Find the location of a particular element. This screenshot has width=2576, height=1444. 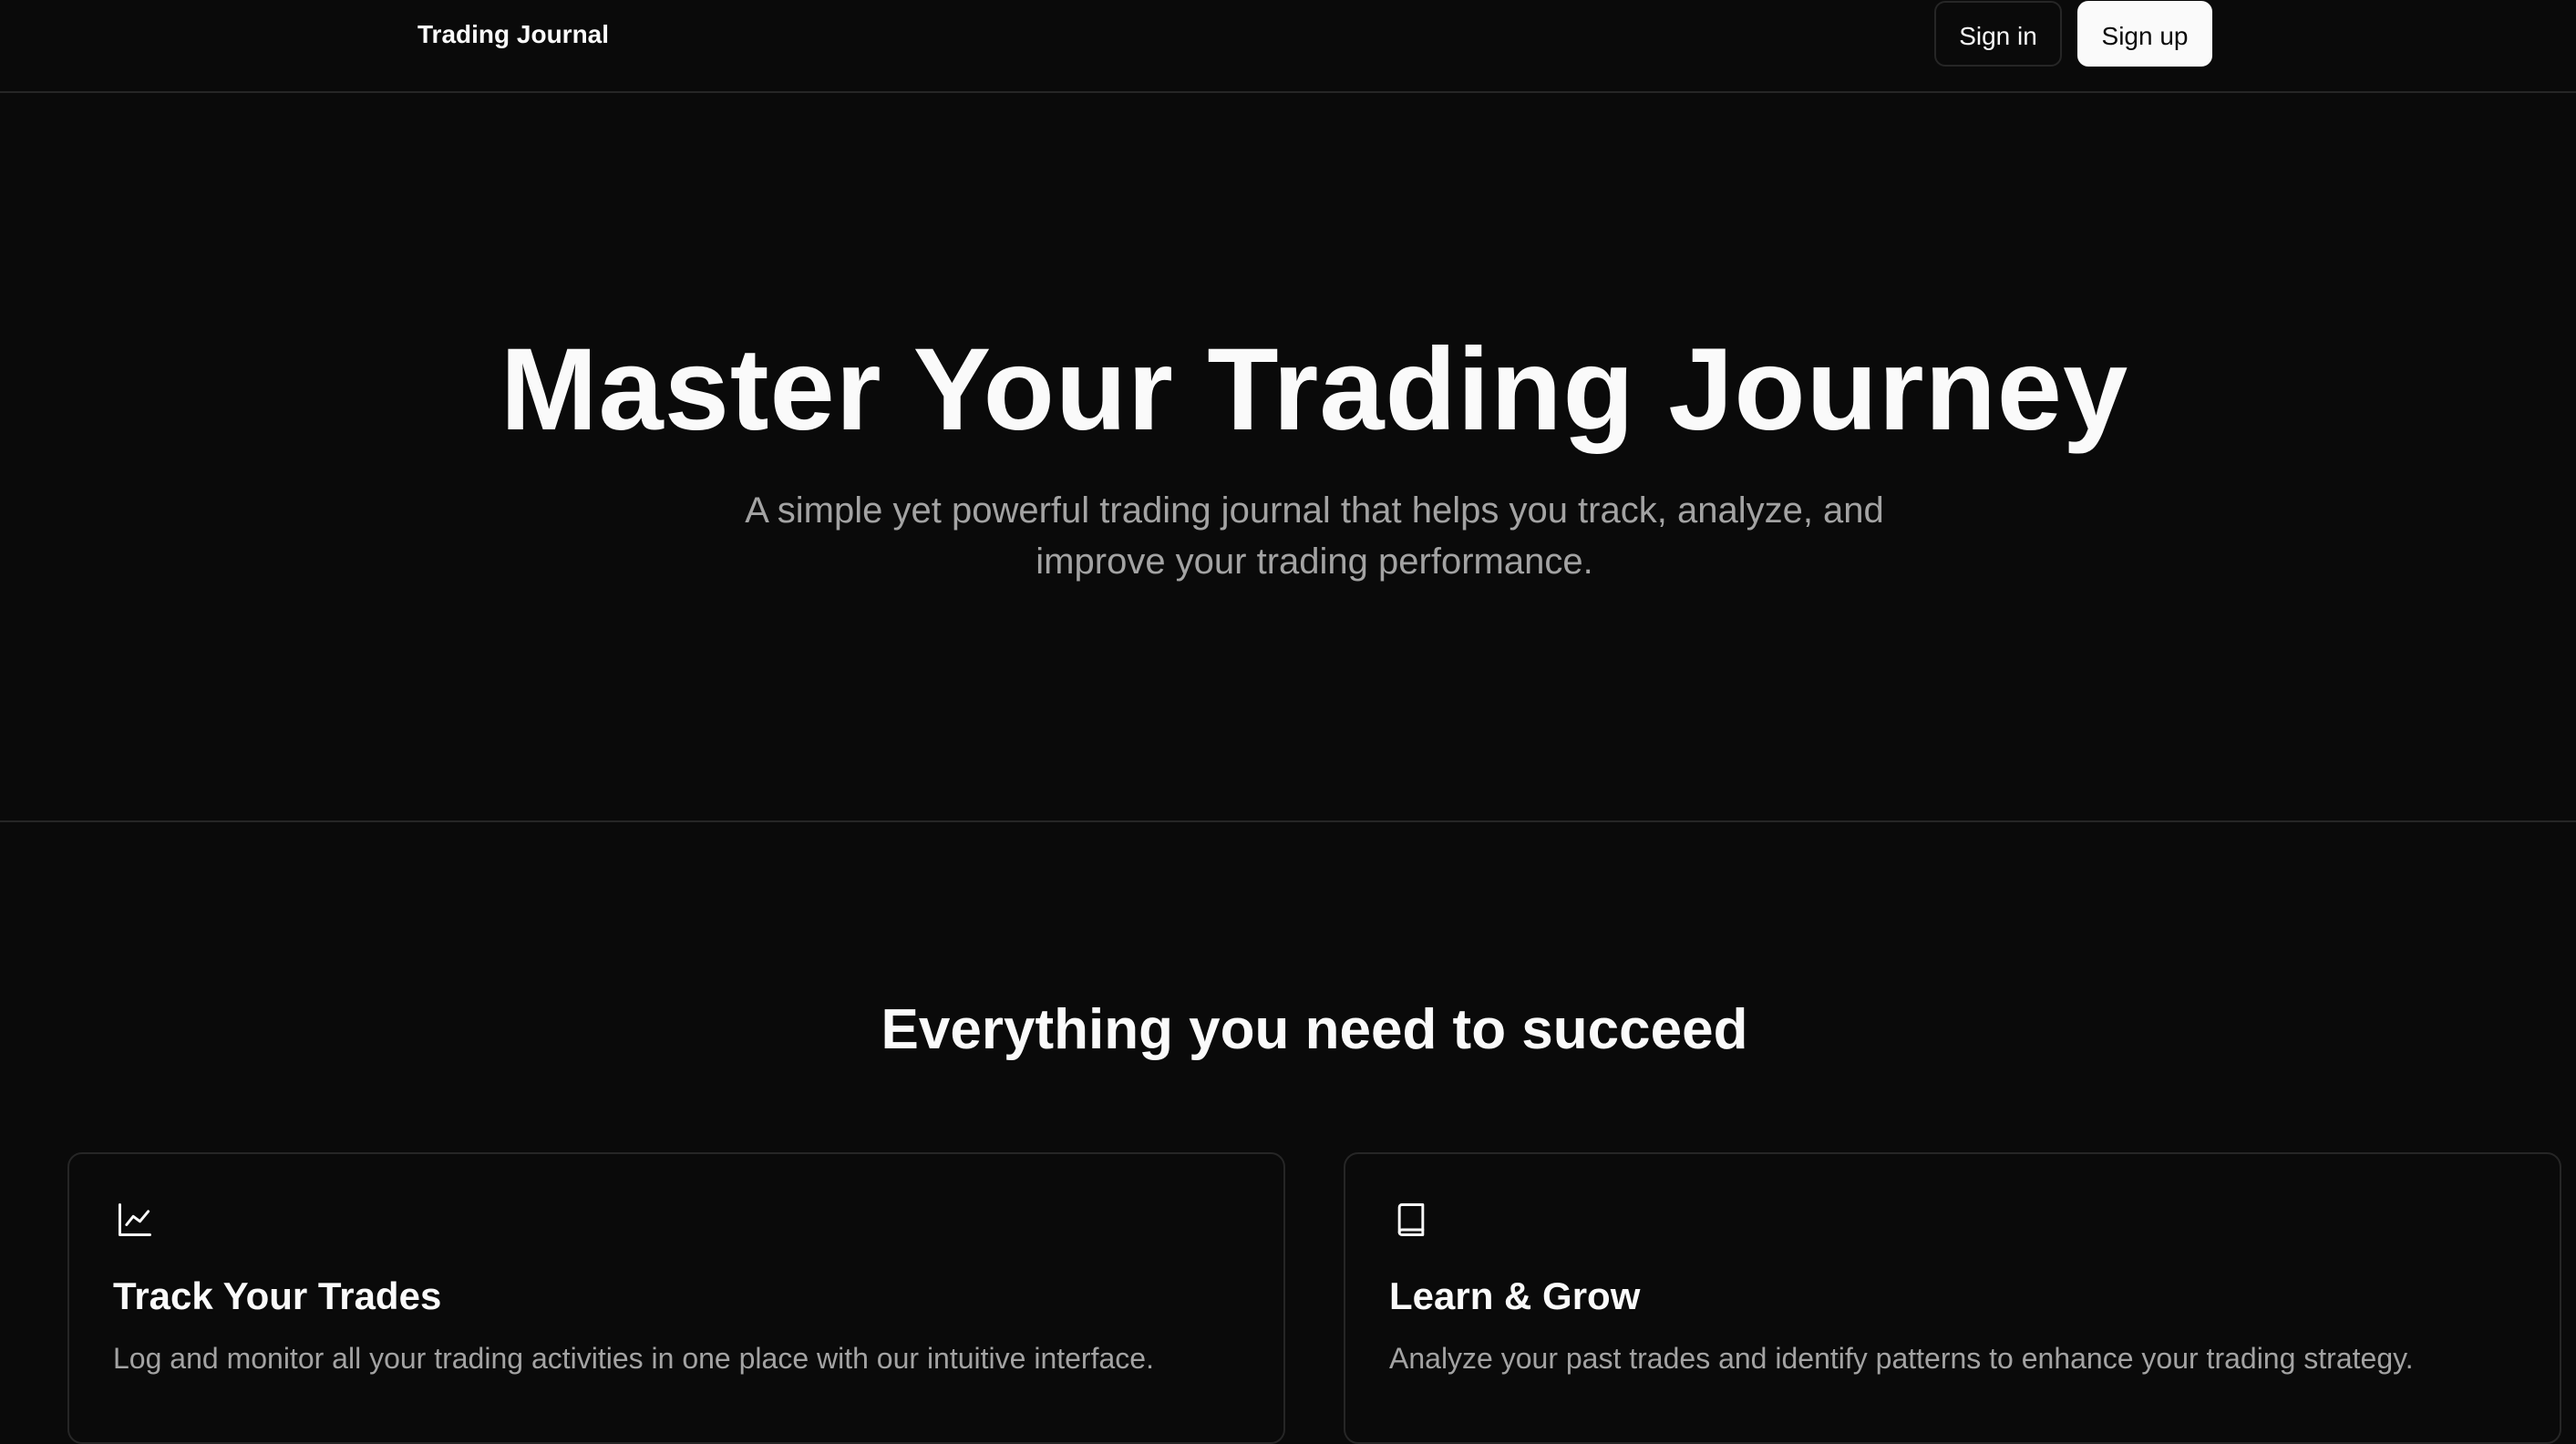

line-chart-icon is located at coordinates (135, 1220).